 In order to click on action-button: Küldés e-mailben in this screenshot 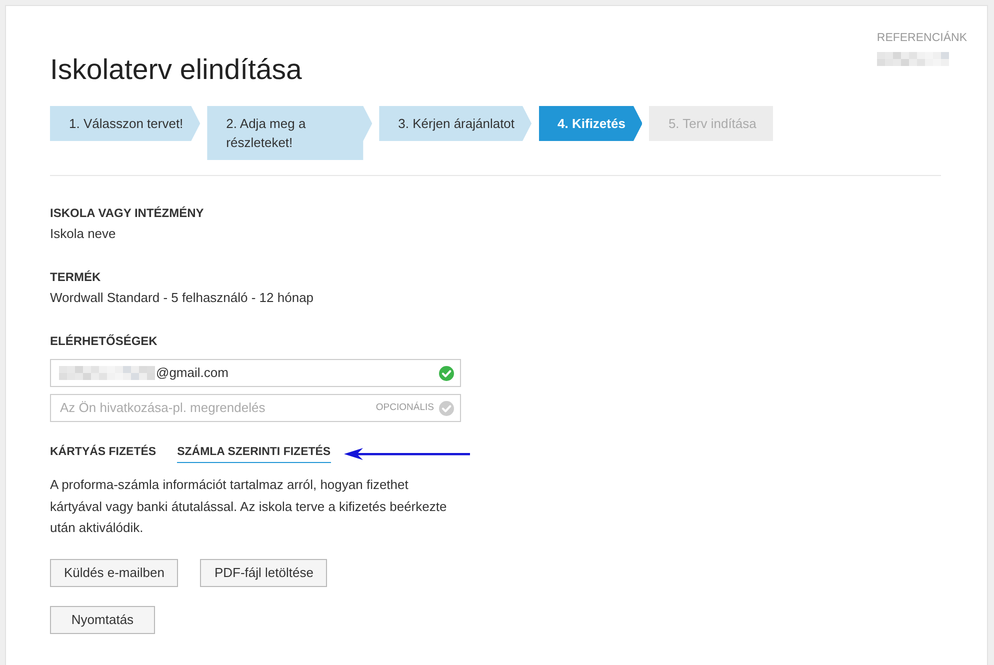, I will do `click(114, 572)`.